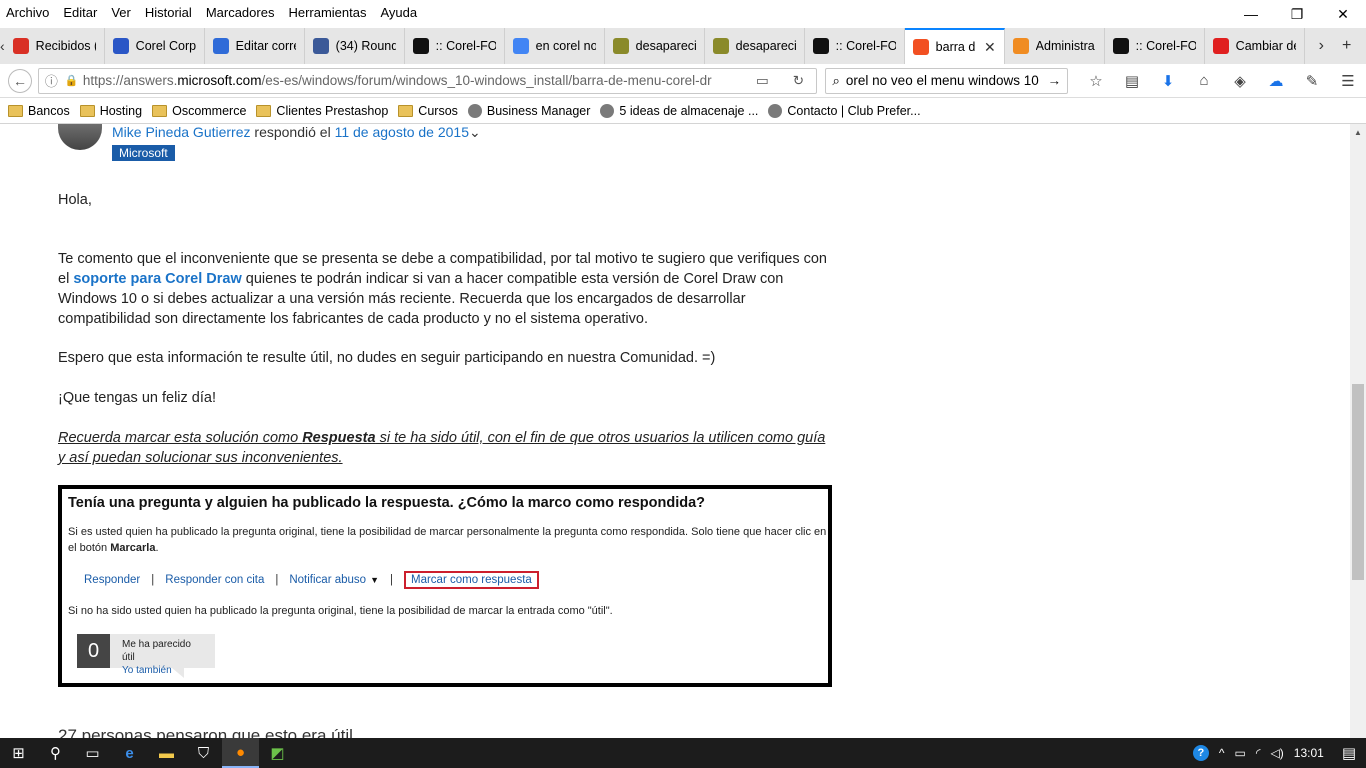 This screenshot has height=768, width=1366. What do you see at coordinates (55, 80) in the screenshot?
I see `info-icon: ⓘ` at bounding box center [55, 80].